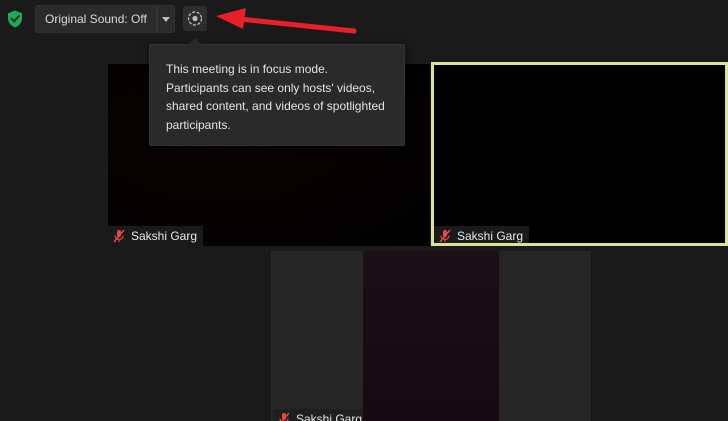  I want to click on focus-mode-button, so click(195, 18).